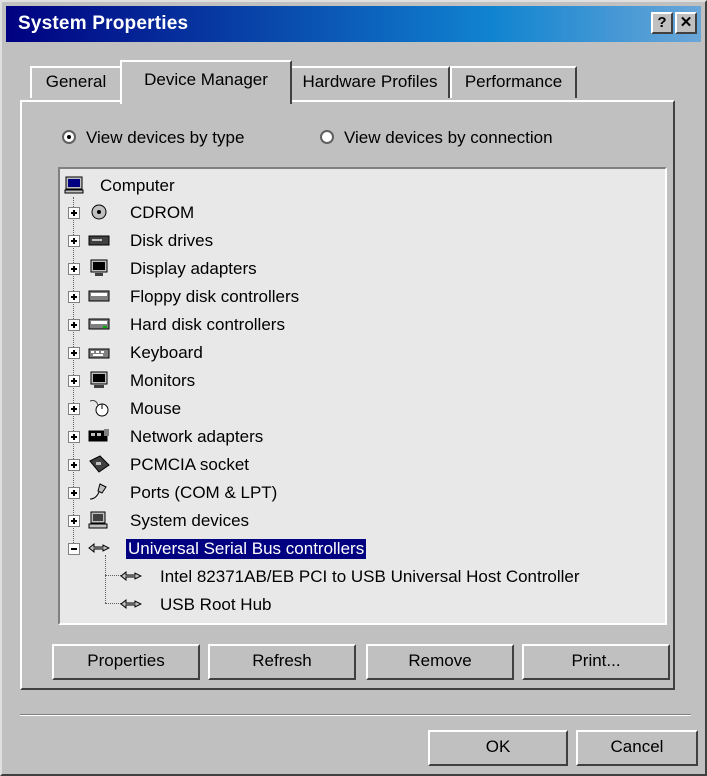 Image resolution: width=707 pixels, height=776 pixels. Describe the element at coordinates (214, 521) in the screenshot. I see `tree-node-system-devices: System devices` at that location.